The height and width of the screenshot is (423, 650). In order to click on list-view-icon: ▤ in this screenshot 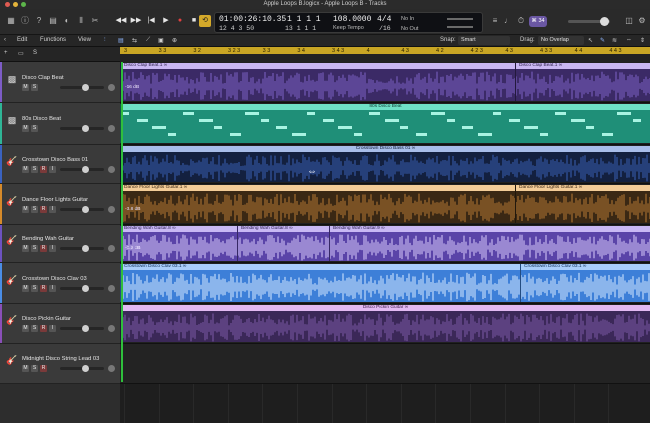, I will do `click(121, 40)`.